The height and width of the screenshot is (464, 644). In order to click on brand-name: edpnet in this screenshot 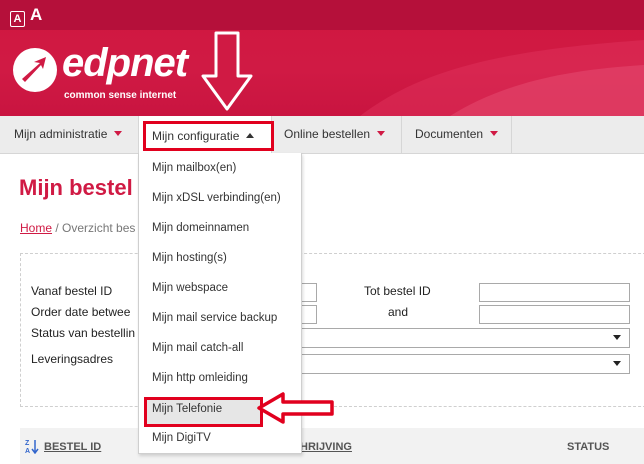, I will do `click(125, 63)`.